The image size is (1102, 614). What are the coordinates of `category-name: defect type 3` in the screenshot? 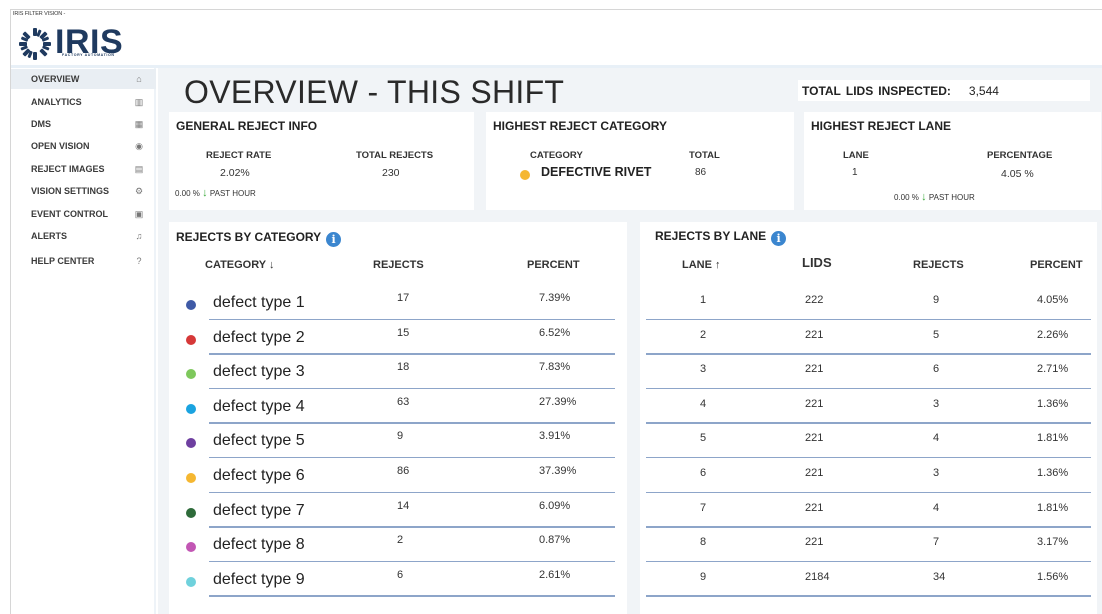 It's located at (259, 372).